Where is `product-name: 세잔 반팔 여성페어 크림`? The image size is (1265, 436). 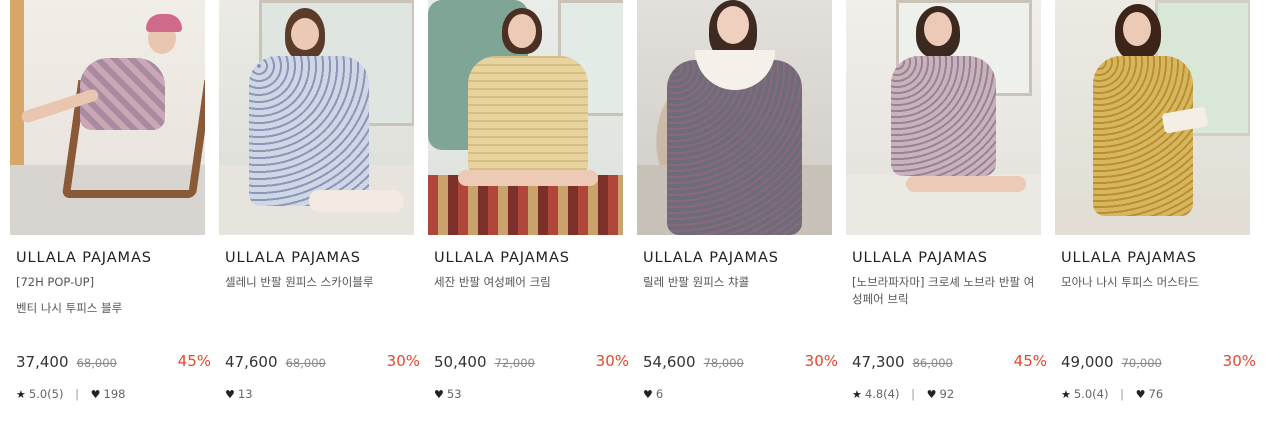 product-name: 세잔 반팔 여성페어 크림 is located at coordinates (527, 282).